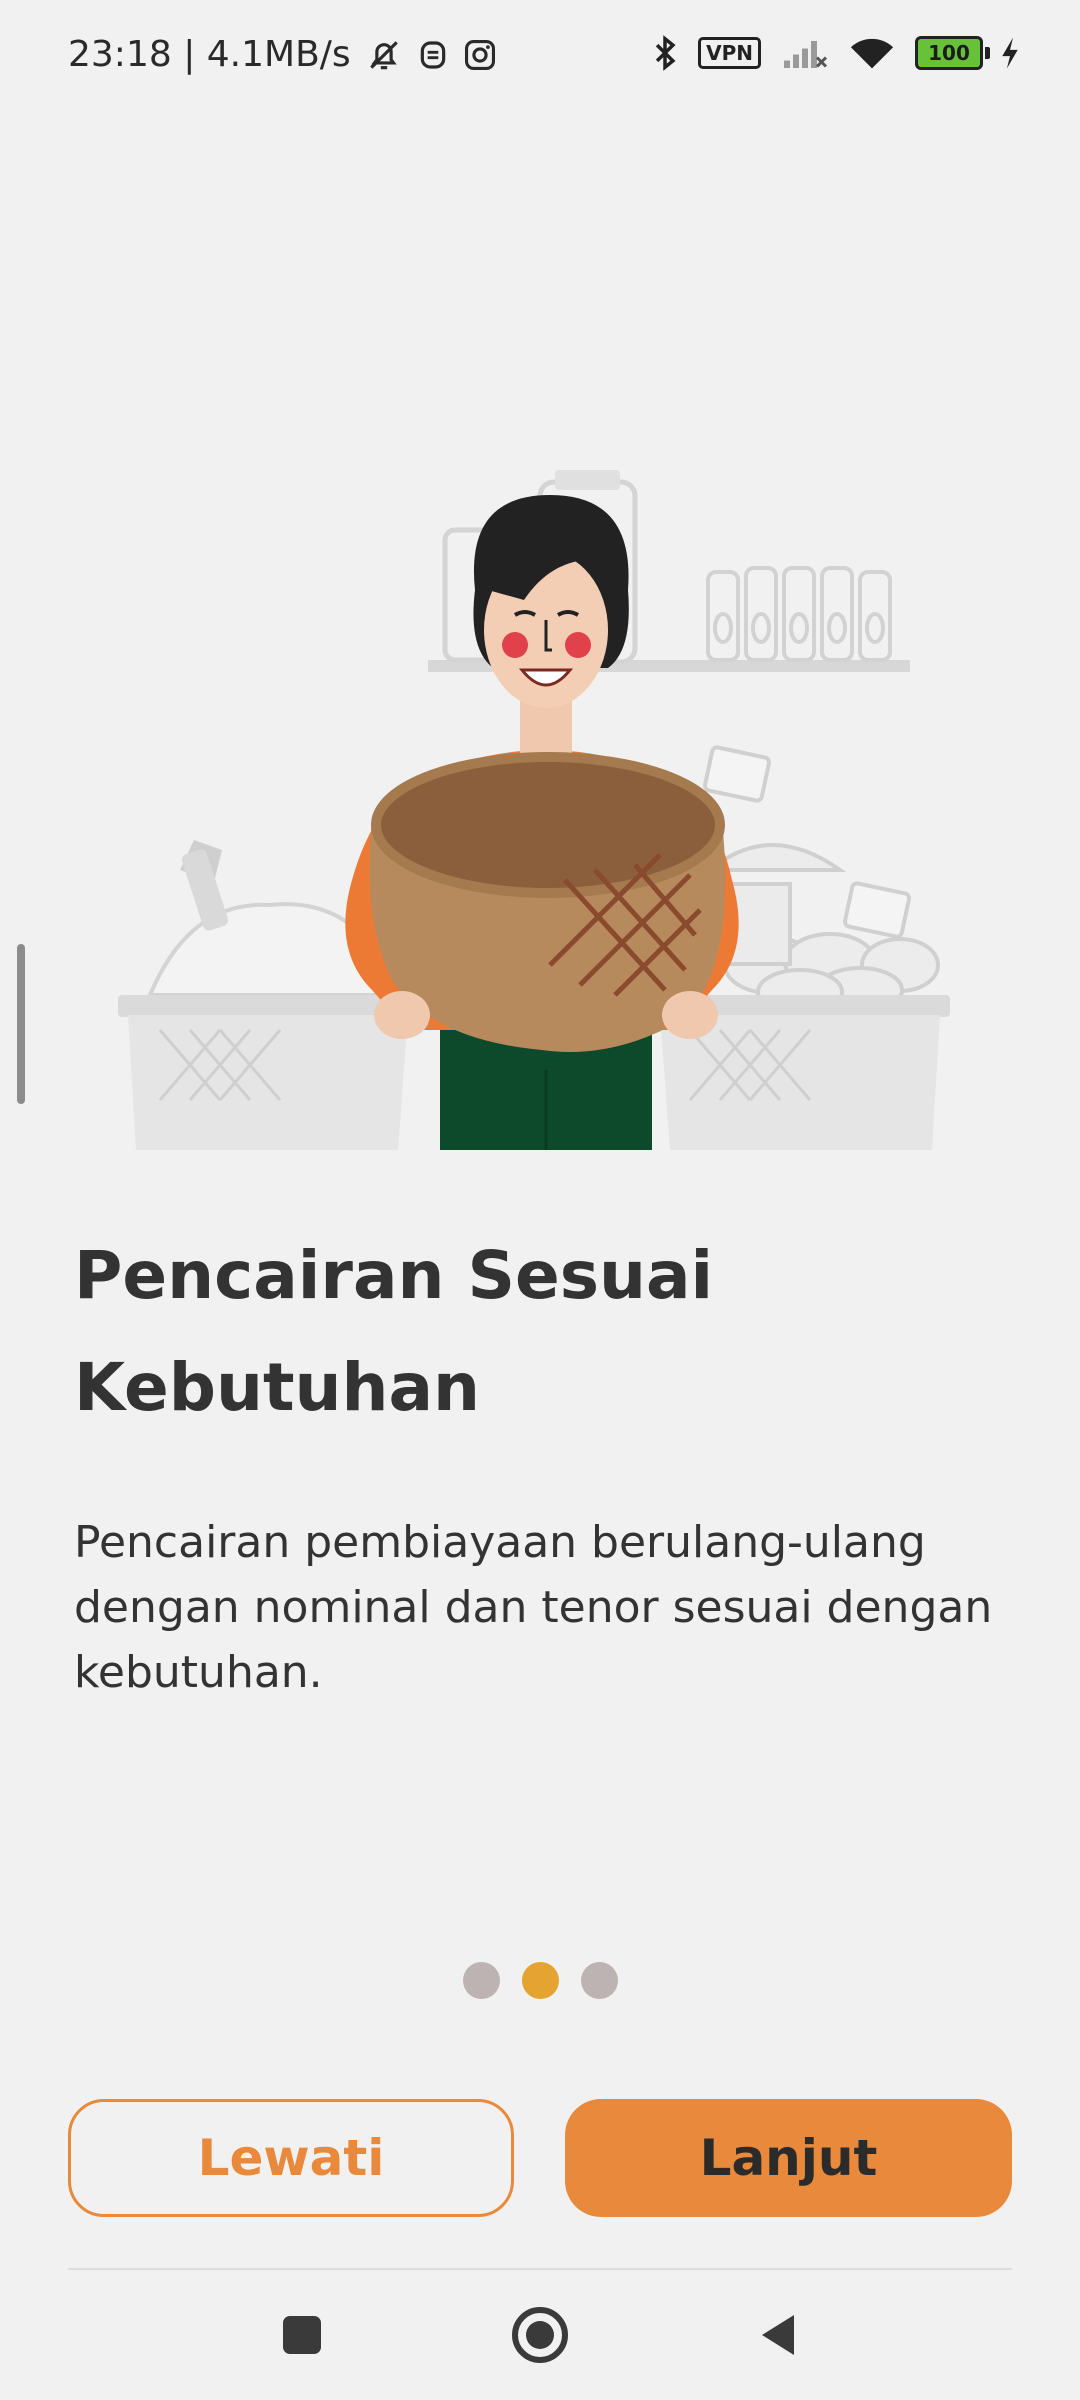 The image size is (1080, 2400). Describe the element at coordinates (394, 1331) in the screenshot. I see `onboarding-title: Pencairan Sesuai Kebutuhan` at that location.